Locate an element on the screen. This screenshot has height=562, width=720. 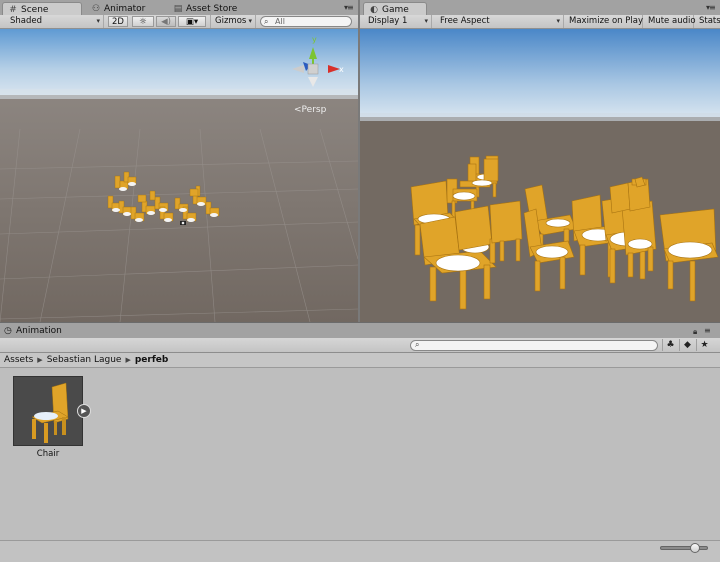
chair-prefab-thumbnail is located at coordinates (48, 411).